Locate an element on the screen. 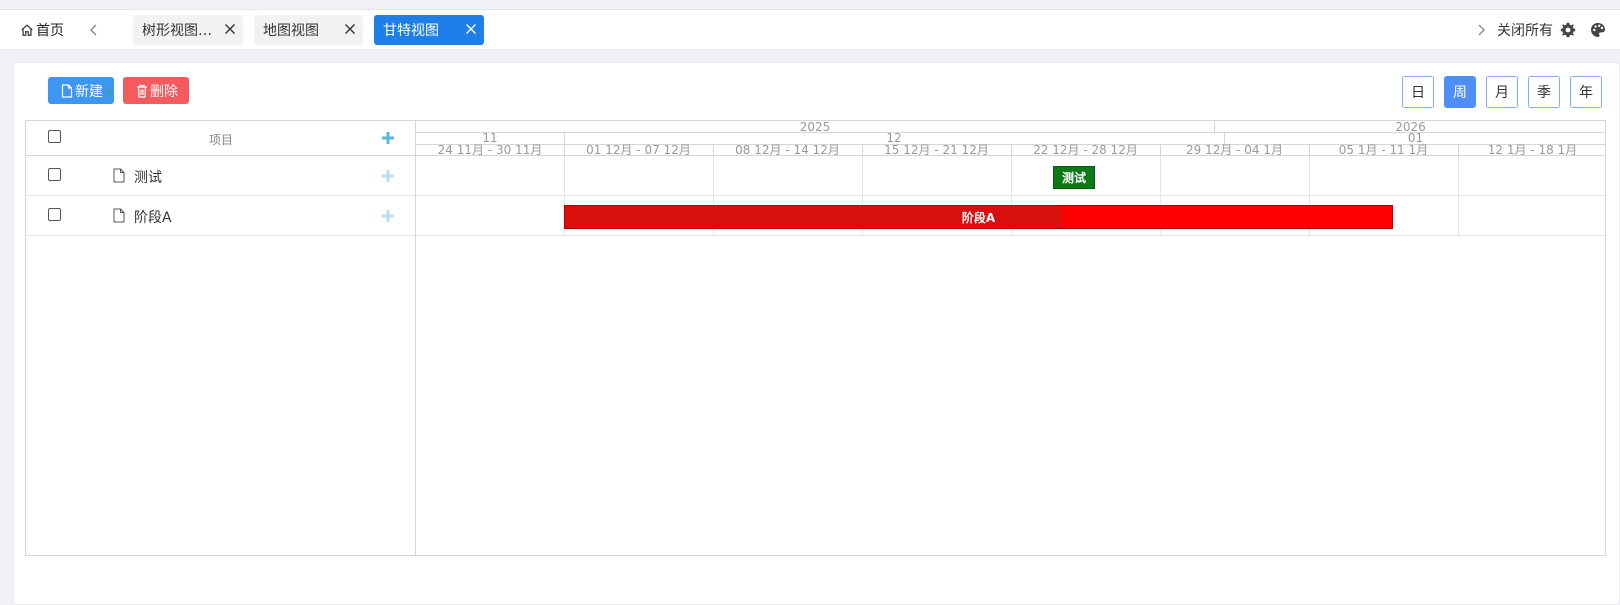 This screenshot has width=1620, height=605. week-label: 24 11月 - 30 11月 is located at coordinates (490, 150).